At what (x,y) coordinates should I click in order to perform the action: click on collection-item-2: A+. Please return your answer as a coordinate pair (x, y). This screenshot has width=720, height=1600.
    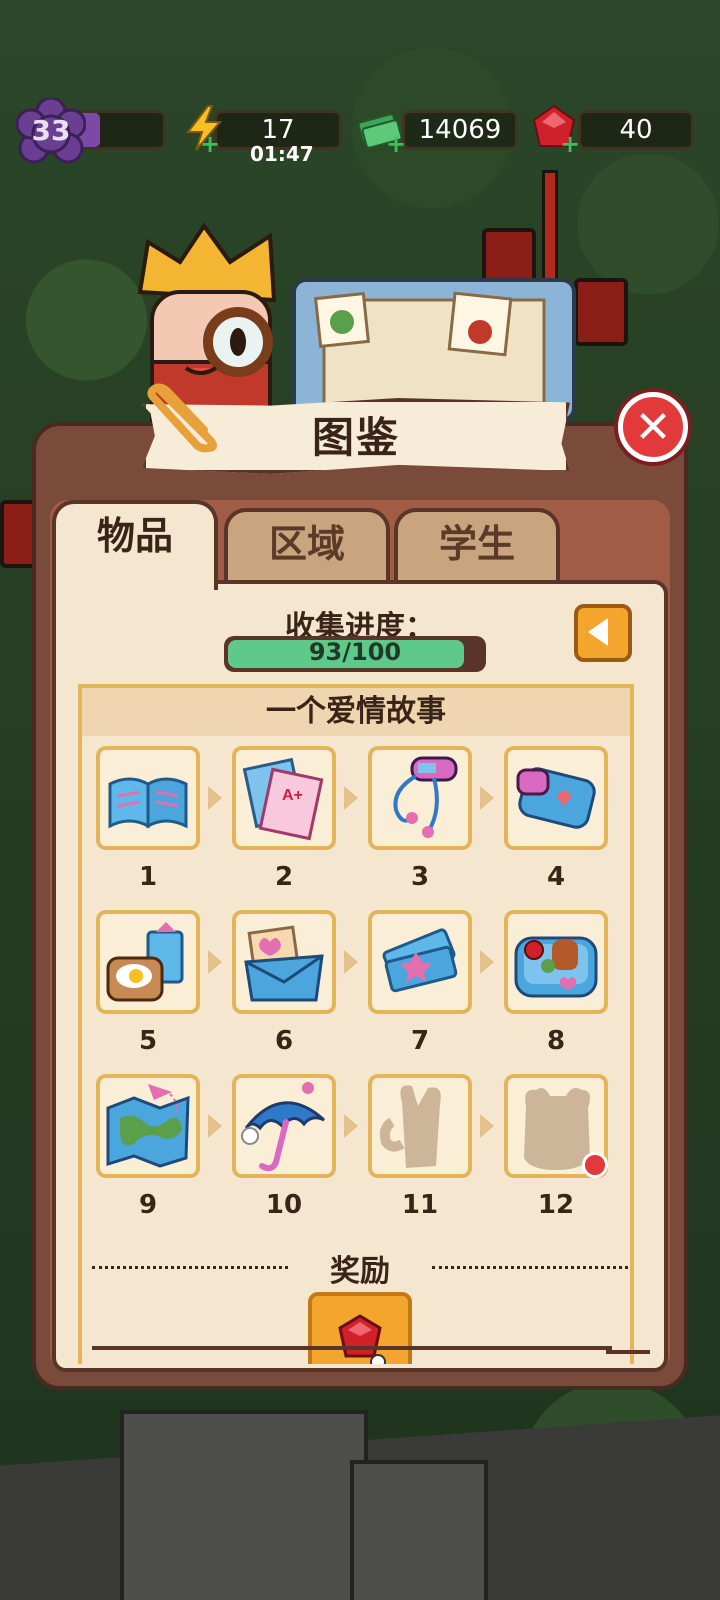
    Looking at the image, I should click on (284, 798).